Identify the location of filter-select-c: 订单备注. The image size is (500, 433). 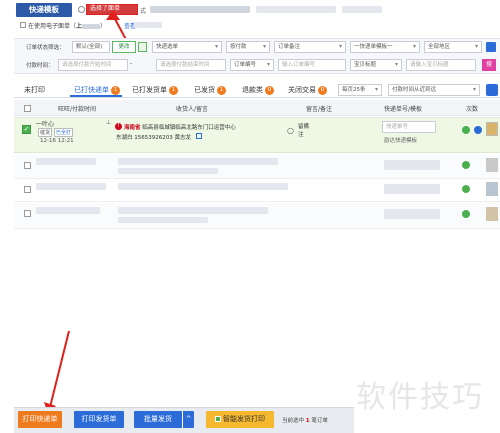
(310, 47).